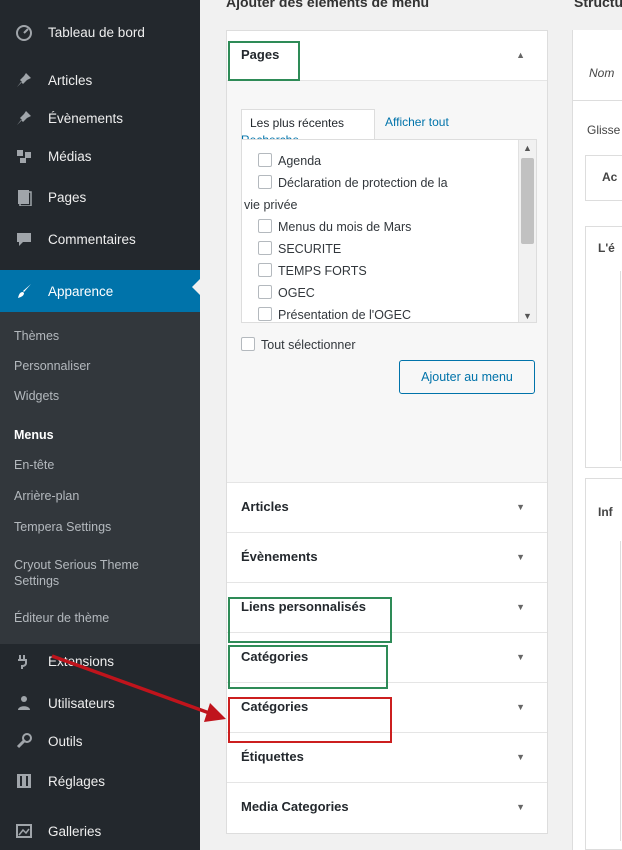 Image resolution: width=622 pixels, height=850 pixels. What do you see at coordinates (104, 435) in the screenshot?
I see `submenu-item-menus: Menus` at bounding box center [104, 435].